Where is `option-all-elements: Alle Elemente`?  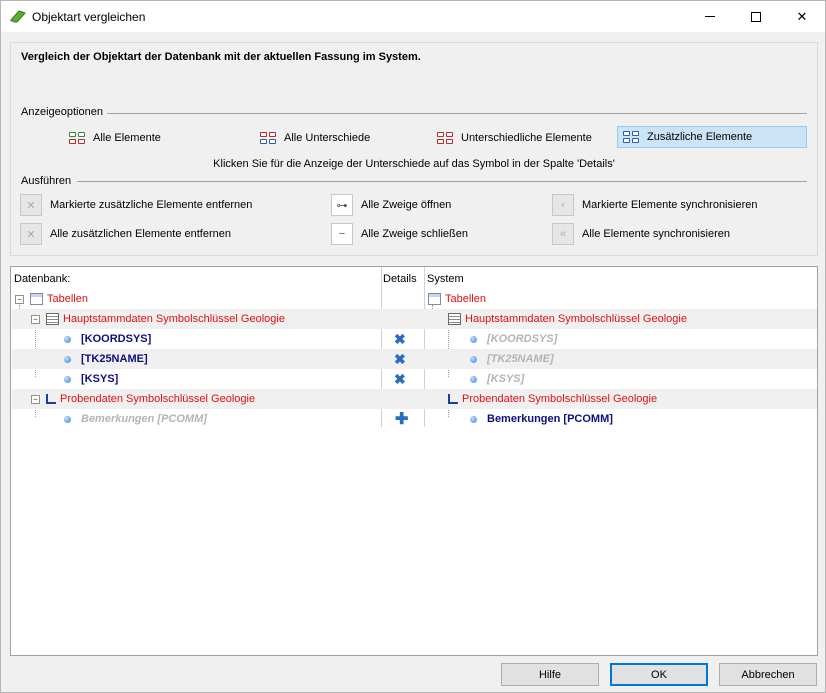
option-all-elements: Alle Elemente is located at coordinates (149, 138).